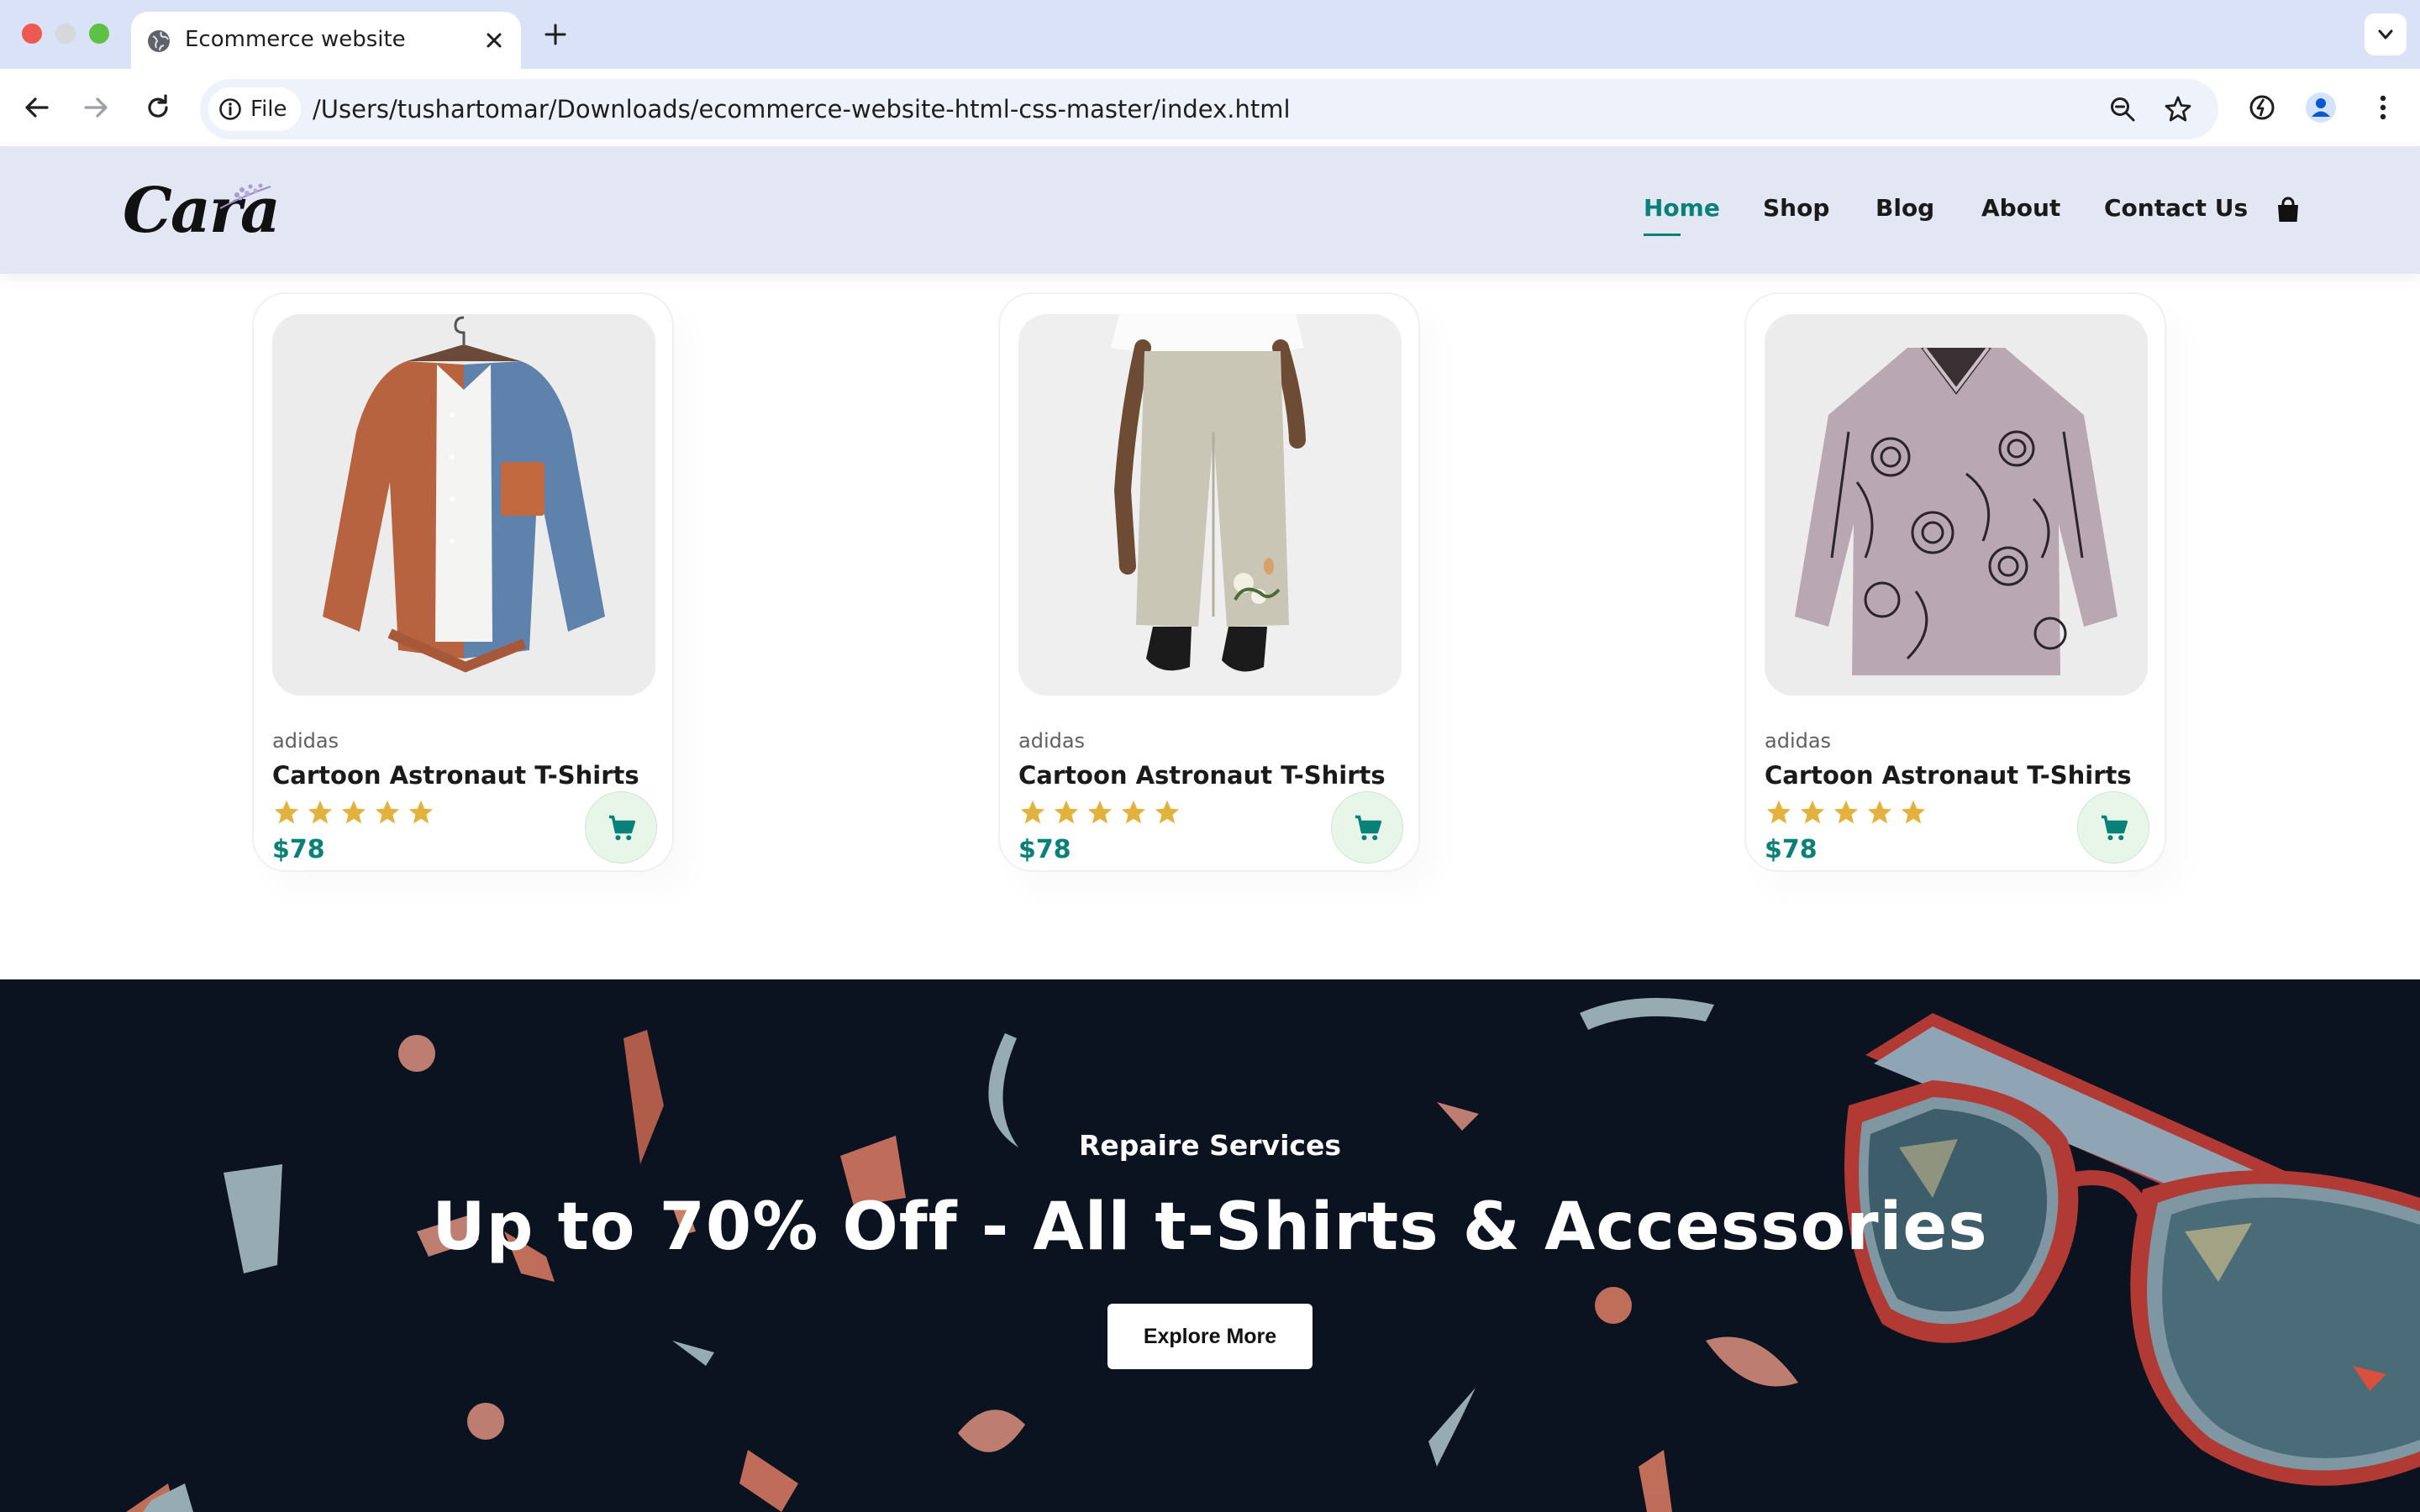 The height and width of the screenshot is (1512, 2420). I want to click on close-tab-icon, so click(494, 40).